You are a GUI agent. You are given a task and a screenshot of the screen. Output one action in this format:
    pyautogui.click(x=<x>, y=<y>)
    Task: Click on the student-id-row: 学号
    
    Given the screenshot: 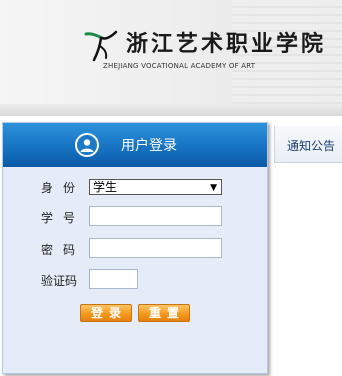 What is the action you would take?
    pyautogui.click(x=135, y=217)
    